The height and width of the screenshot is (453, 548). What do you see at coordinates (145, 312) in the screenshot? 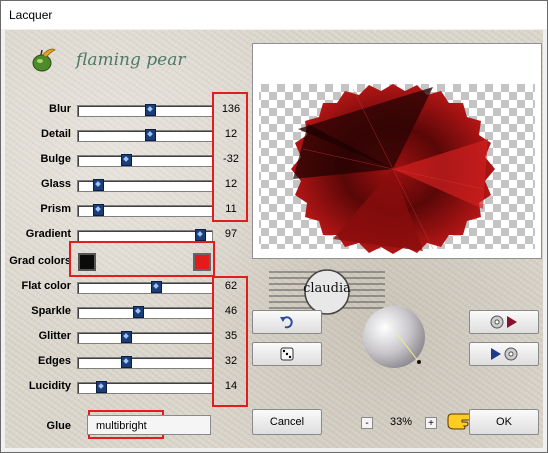
I see `slider-sparkle` at bounding box center [145, 312].